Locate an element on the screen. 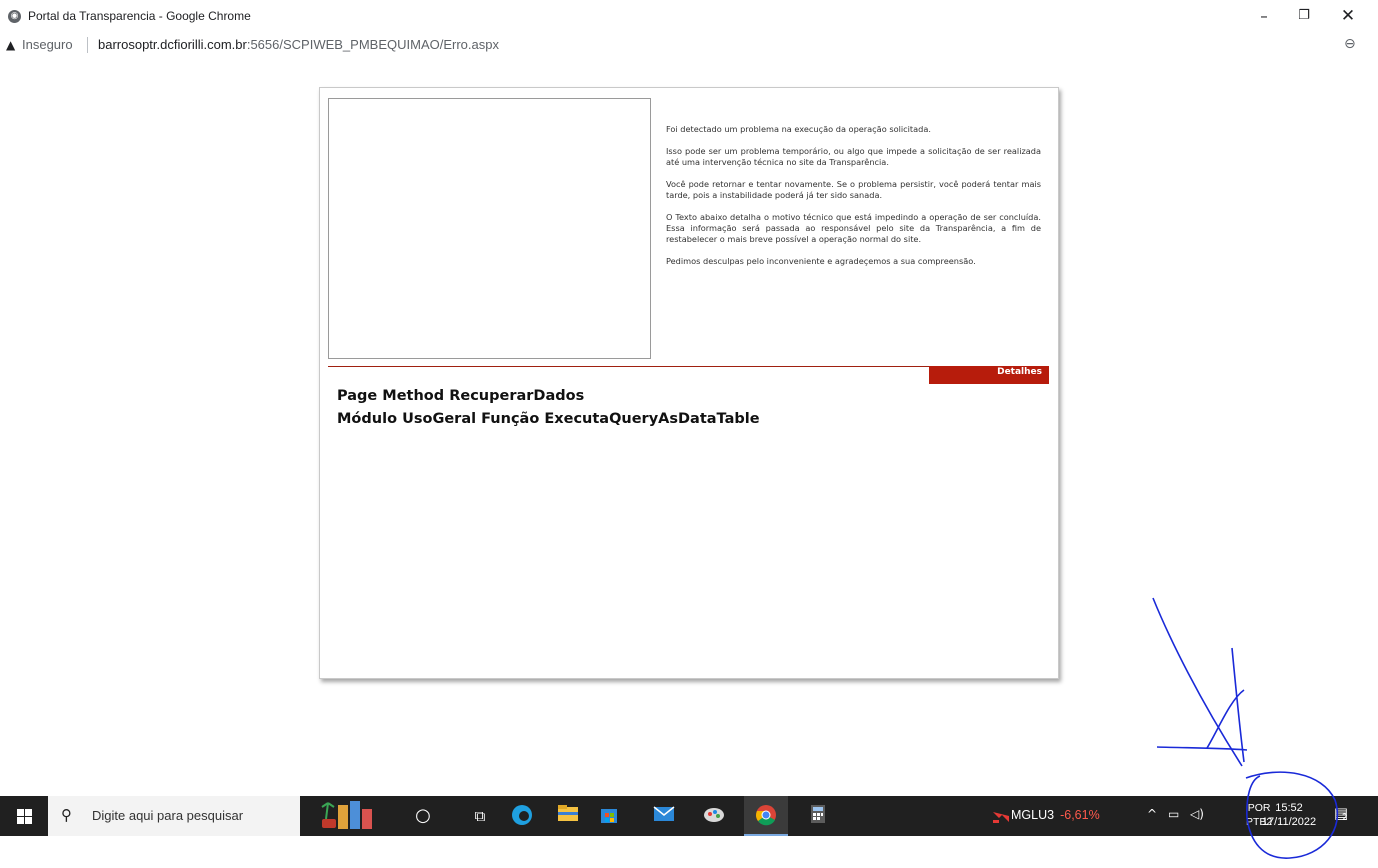 The height and width of the screenshot is (868, 1378). notification-center-icon: ▤ 2 is located at coordinates (1341, 815).